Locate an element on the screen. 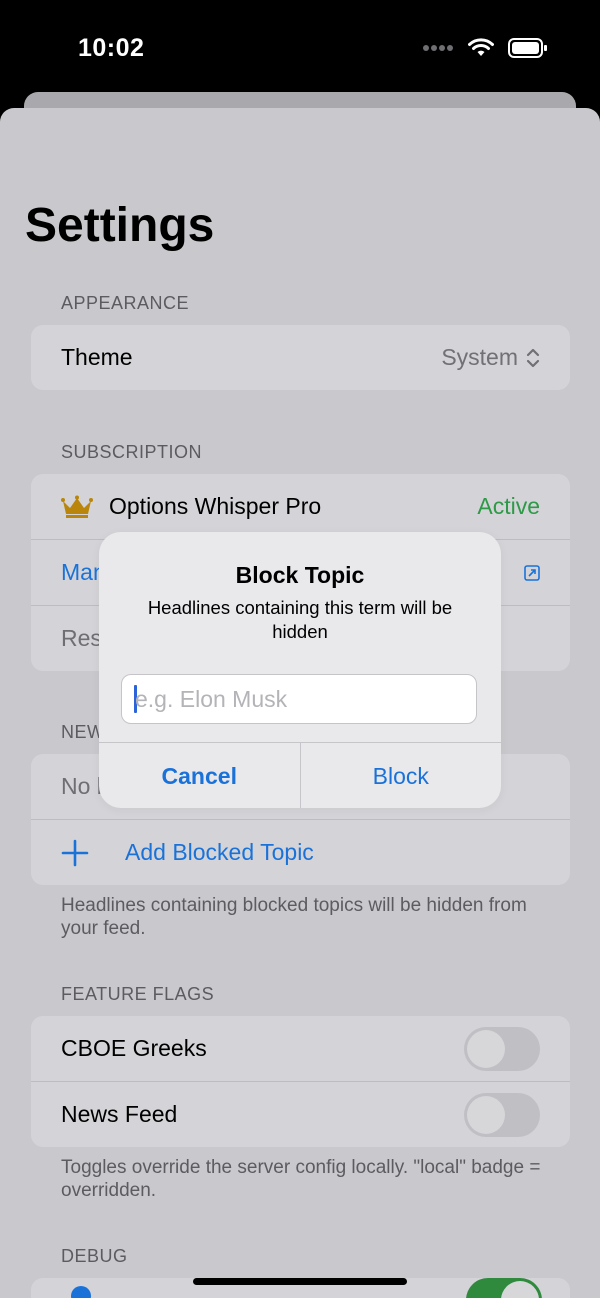  plus-icon is located at coordinates (75, 852).